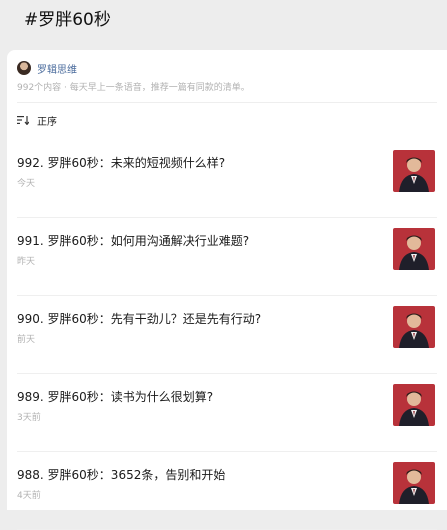 The width and height of the screenshot is (447, 530). I want to click on episode-date: 前天, so click(26, 340).